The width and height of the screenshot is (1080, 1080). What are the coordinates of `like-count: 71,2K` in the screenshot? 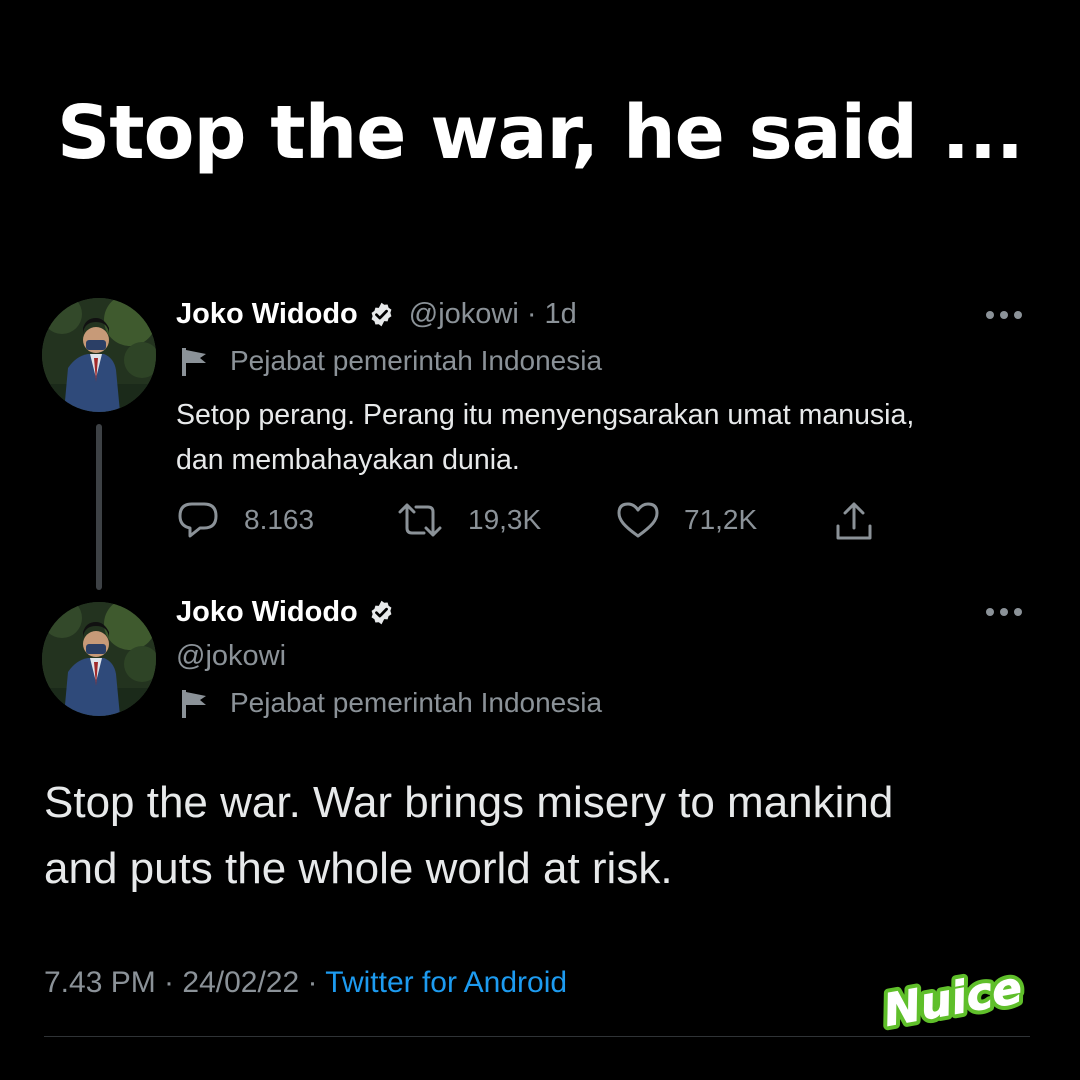 It's located at (721, 519).